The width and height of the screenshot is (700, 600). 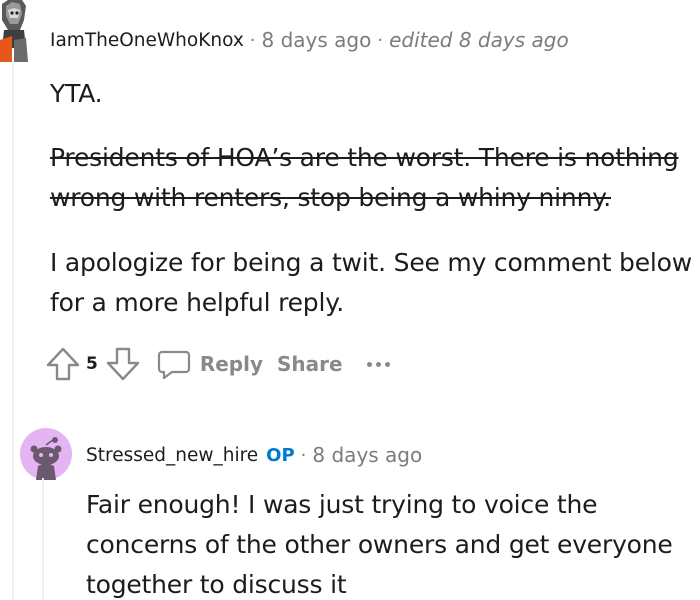 What do you see at coordinates (173, 365) in the screenshot?
I see `speech-bubble-icon` at bounding box center [173, 365].